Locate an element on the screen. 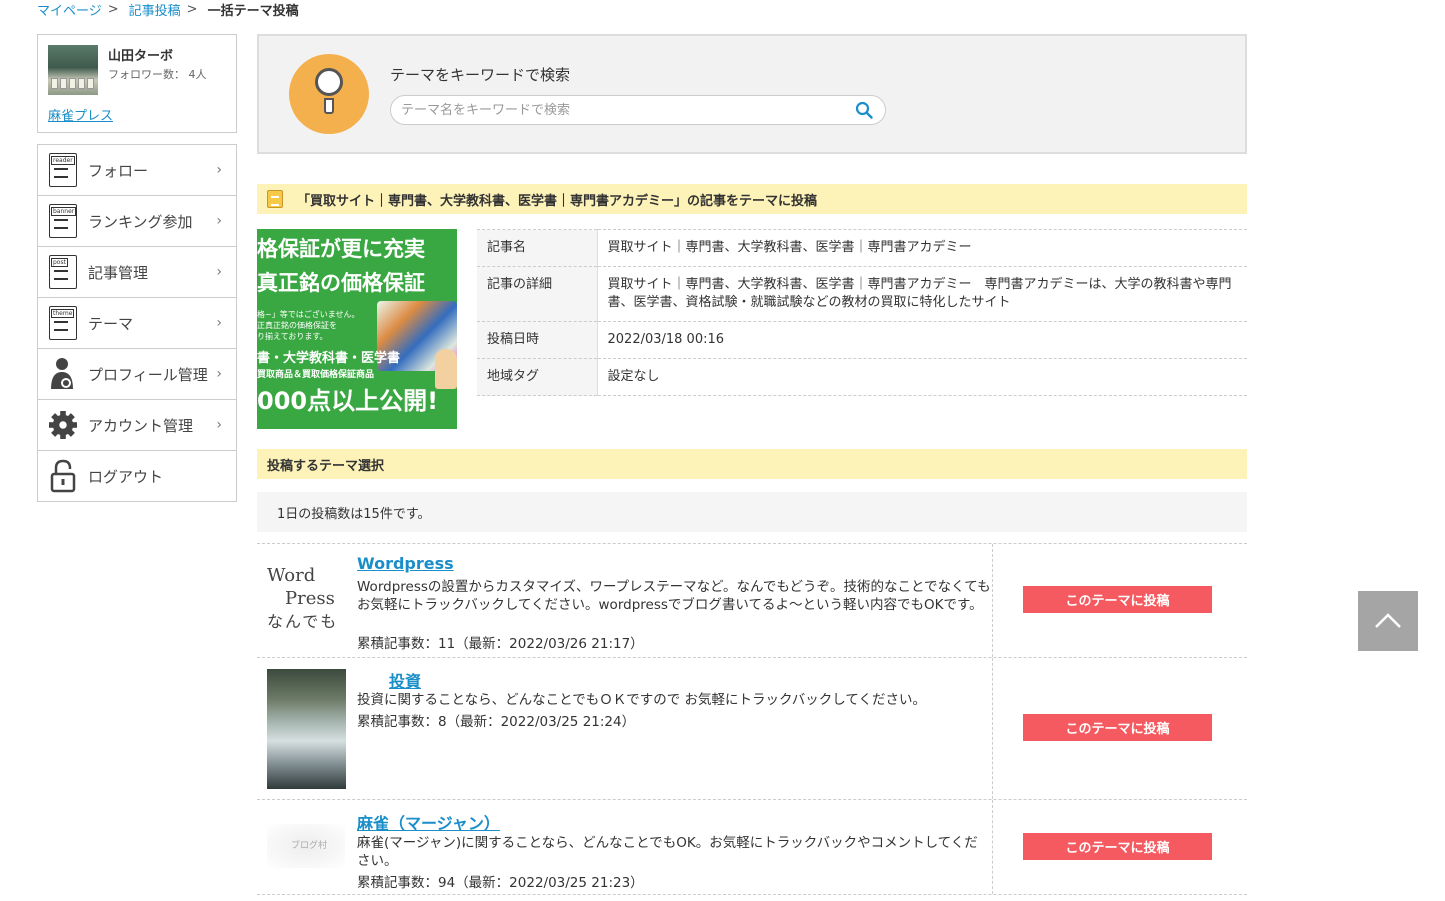 This screenshot has height=901, width=1445. breadcrumb-current: 一括テーマ投稿 is located at coordinates (253, 11).